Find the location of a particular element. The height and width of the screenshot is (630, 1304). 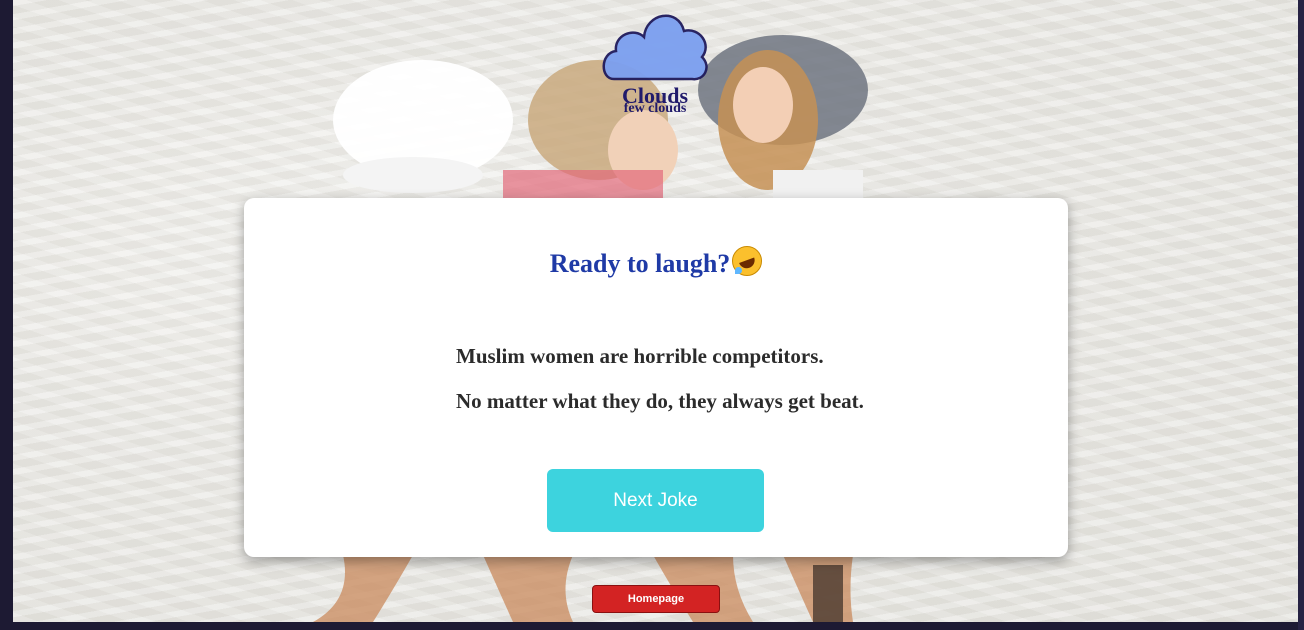

card-title: Ready to laugh? is located at coordinates (656, 262).